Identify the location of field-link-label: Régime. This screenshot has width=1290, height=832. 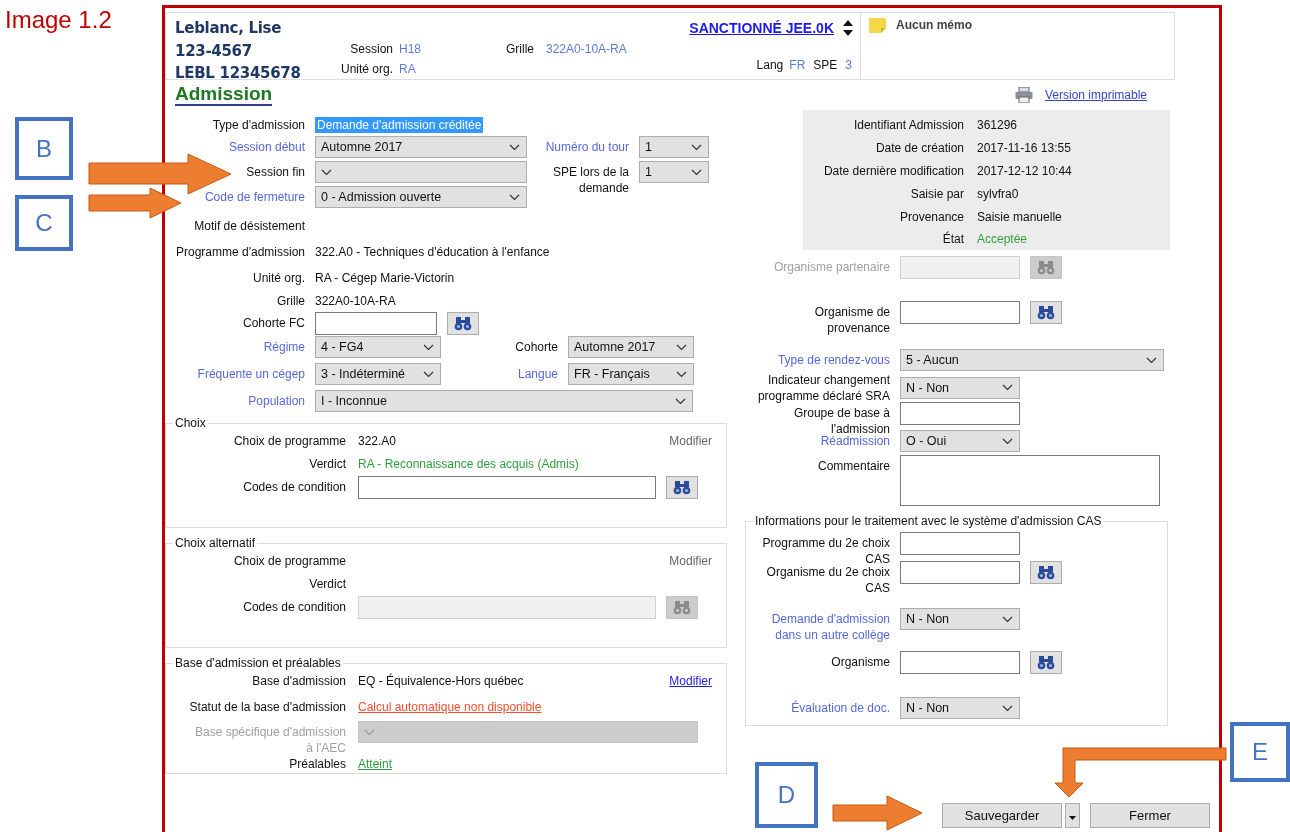
(284, 347).